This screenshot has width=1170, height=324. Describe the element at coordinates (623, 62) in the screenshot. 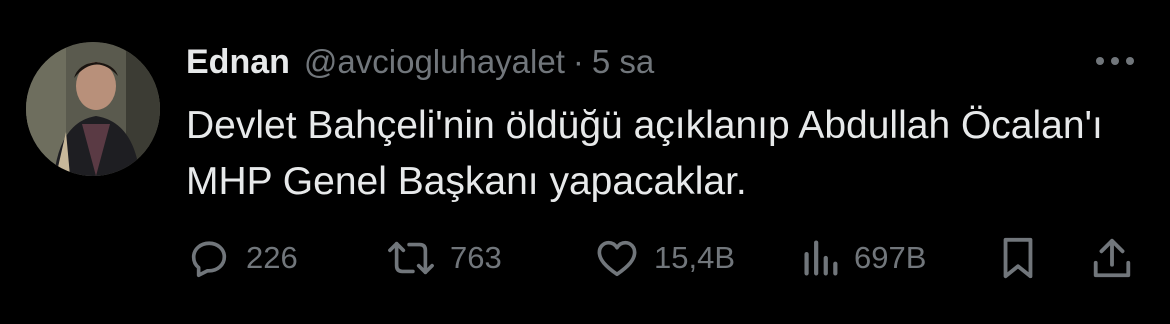

I see `tweet-time: 5 sa` at that location.